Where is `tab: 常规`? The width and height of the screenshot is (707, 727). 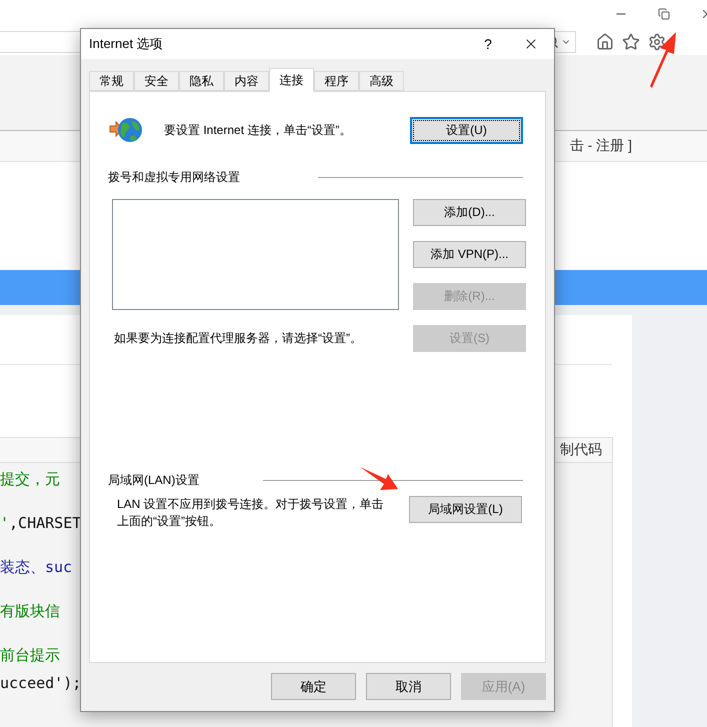
tab: 常规 is located at coordinates (111, 81).